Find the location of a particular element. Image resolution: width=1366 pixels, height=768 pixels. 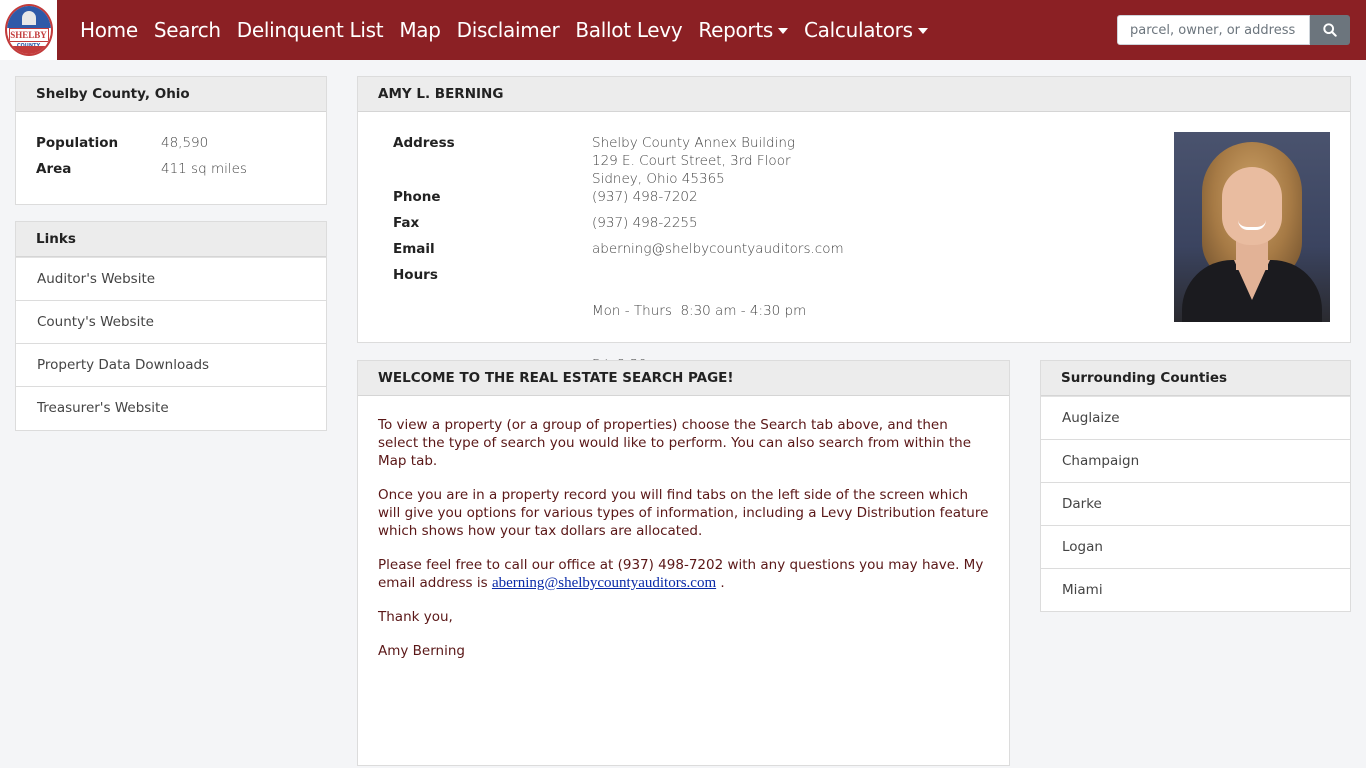

search-button is located at coordinates (1330, 30).